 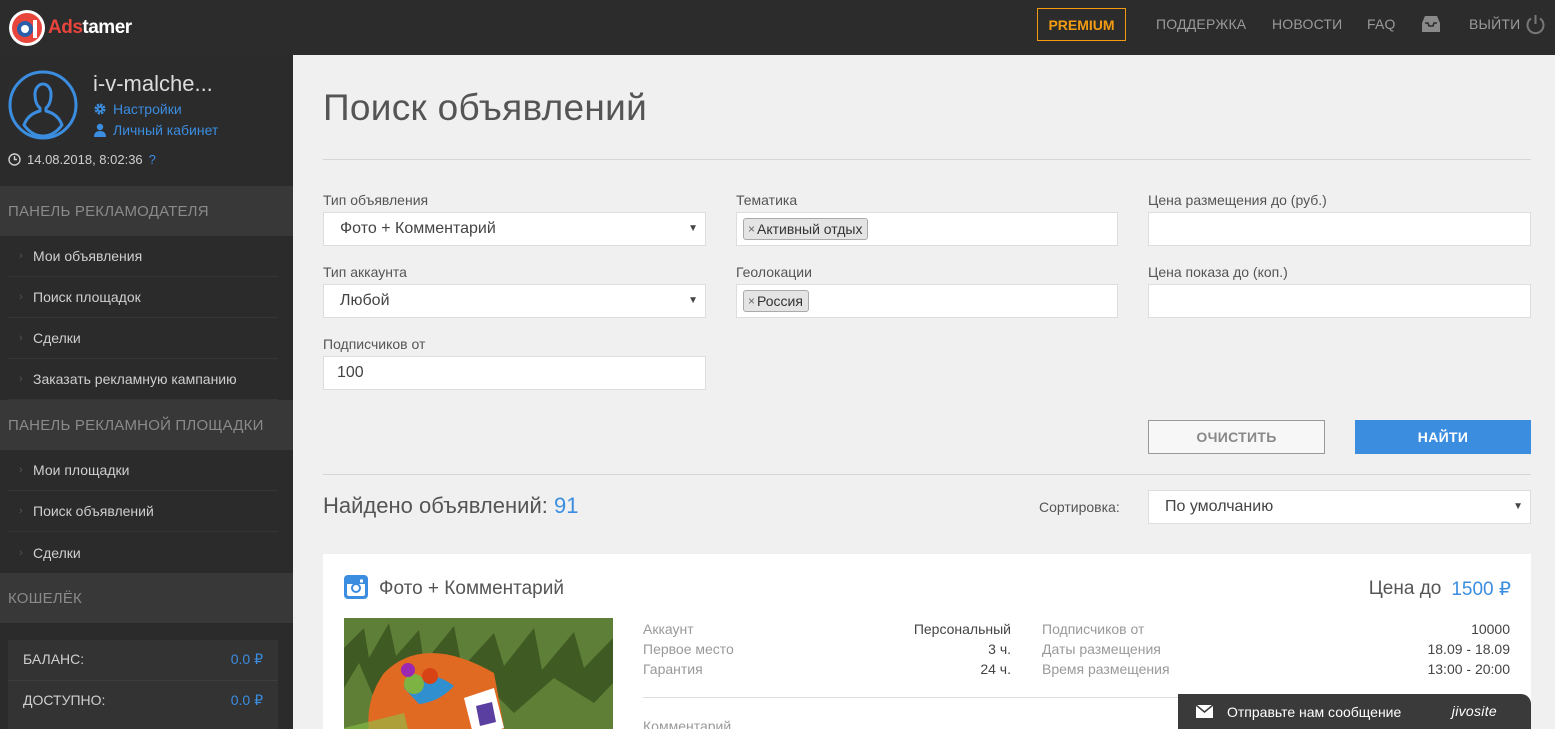 I want to click on placement-time-value: 13:00 - 20:00, so click(x=1468, y=669).